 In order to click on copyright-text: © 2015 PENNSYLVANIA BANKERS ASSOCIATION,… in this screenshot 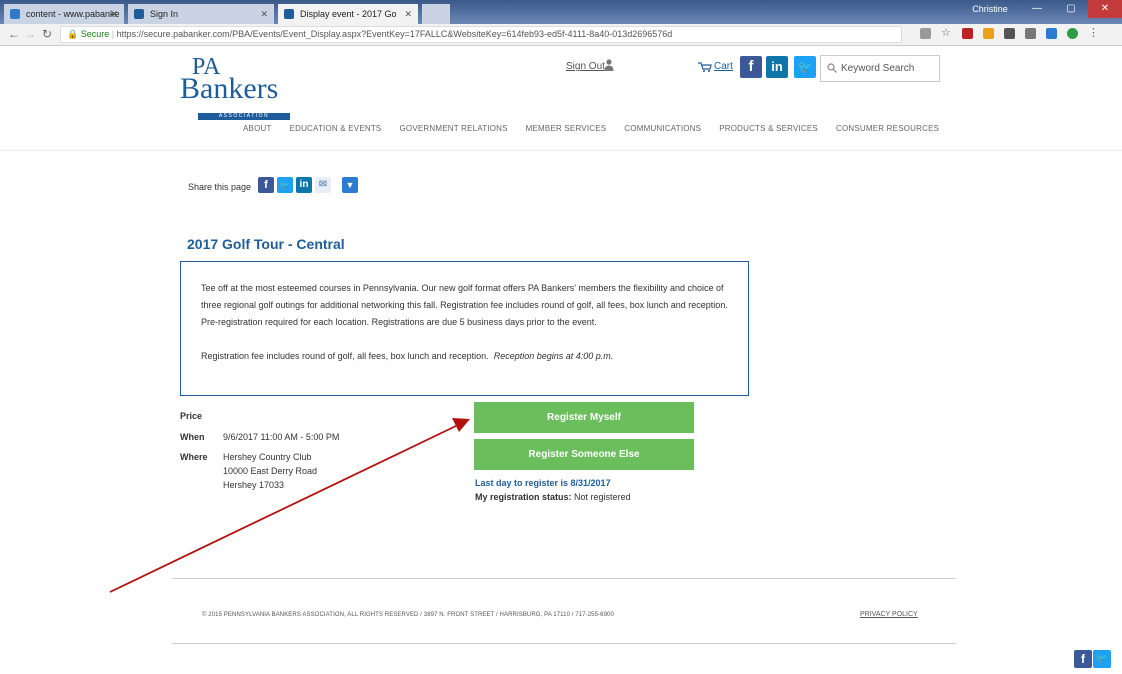, I will do `click(408, 615)`.